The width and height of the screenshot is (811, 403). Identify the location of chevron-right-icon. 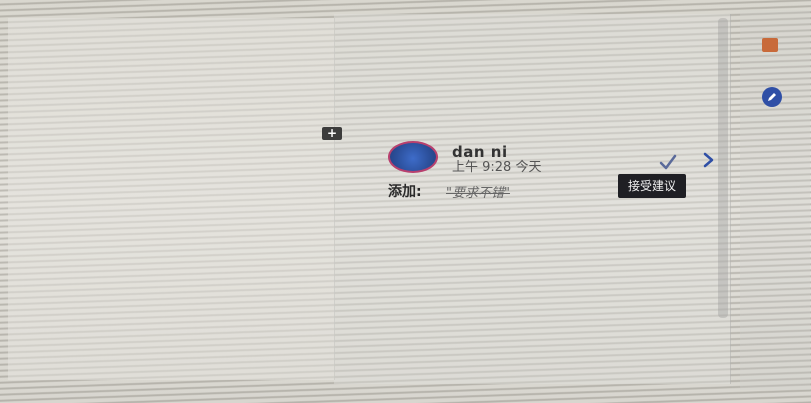
(708, 160).